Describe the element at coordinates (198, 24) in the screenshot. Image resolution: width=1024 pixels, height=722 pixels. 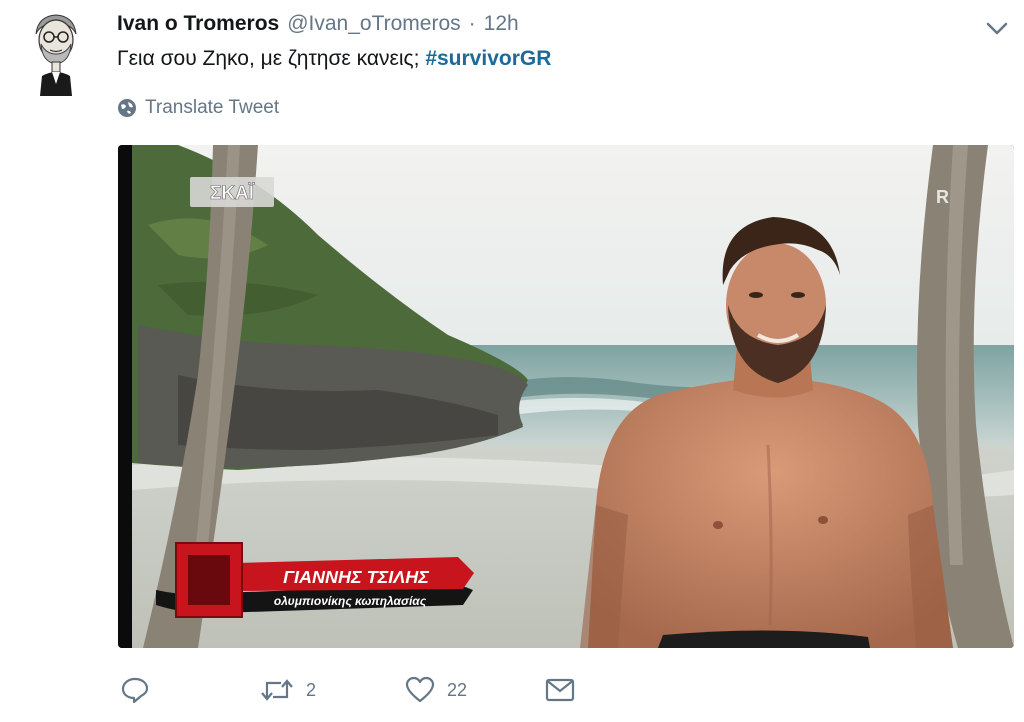
I see `author-name: Ivan o Tromeros` at that location.